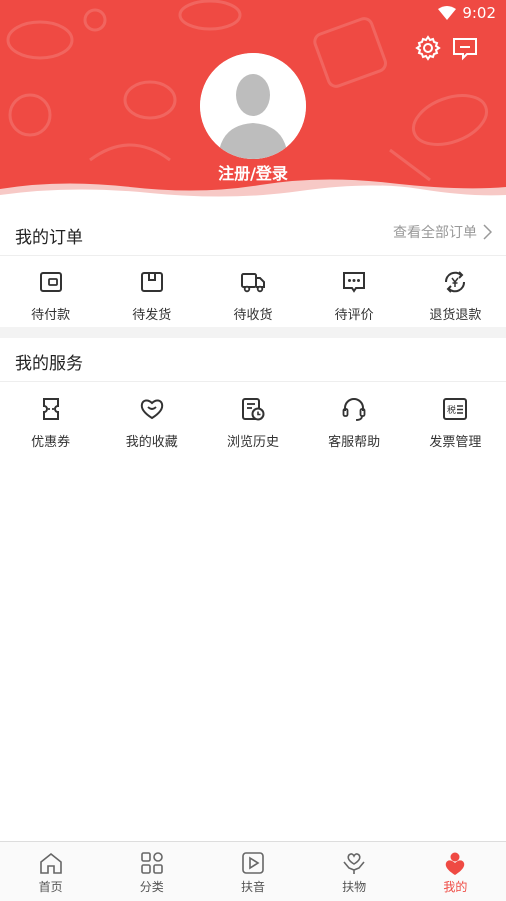  What do you see at coordinates (354, 422) in the screenshot?
I see `service-item-support: 客服帮助` at bounding box center [354, 422].